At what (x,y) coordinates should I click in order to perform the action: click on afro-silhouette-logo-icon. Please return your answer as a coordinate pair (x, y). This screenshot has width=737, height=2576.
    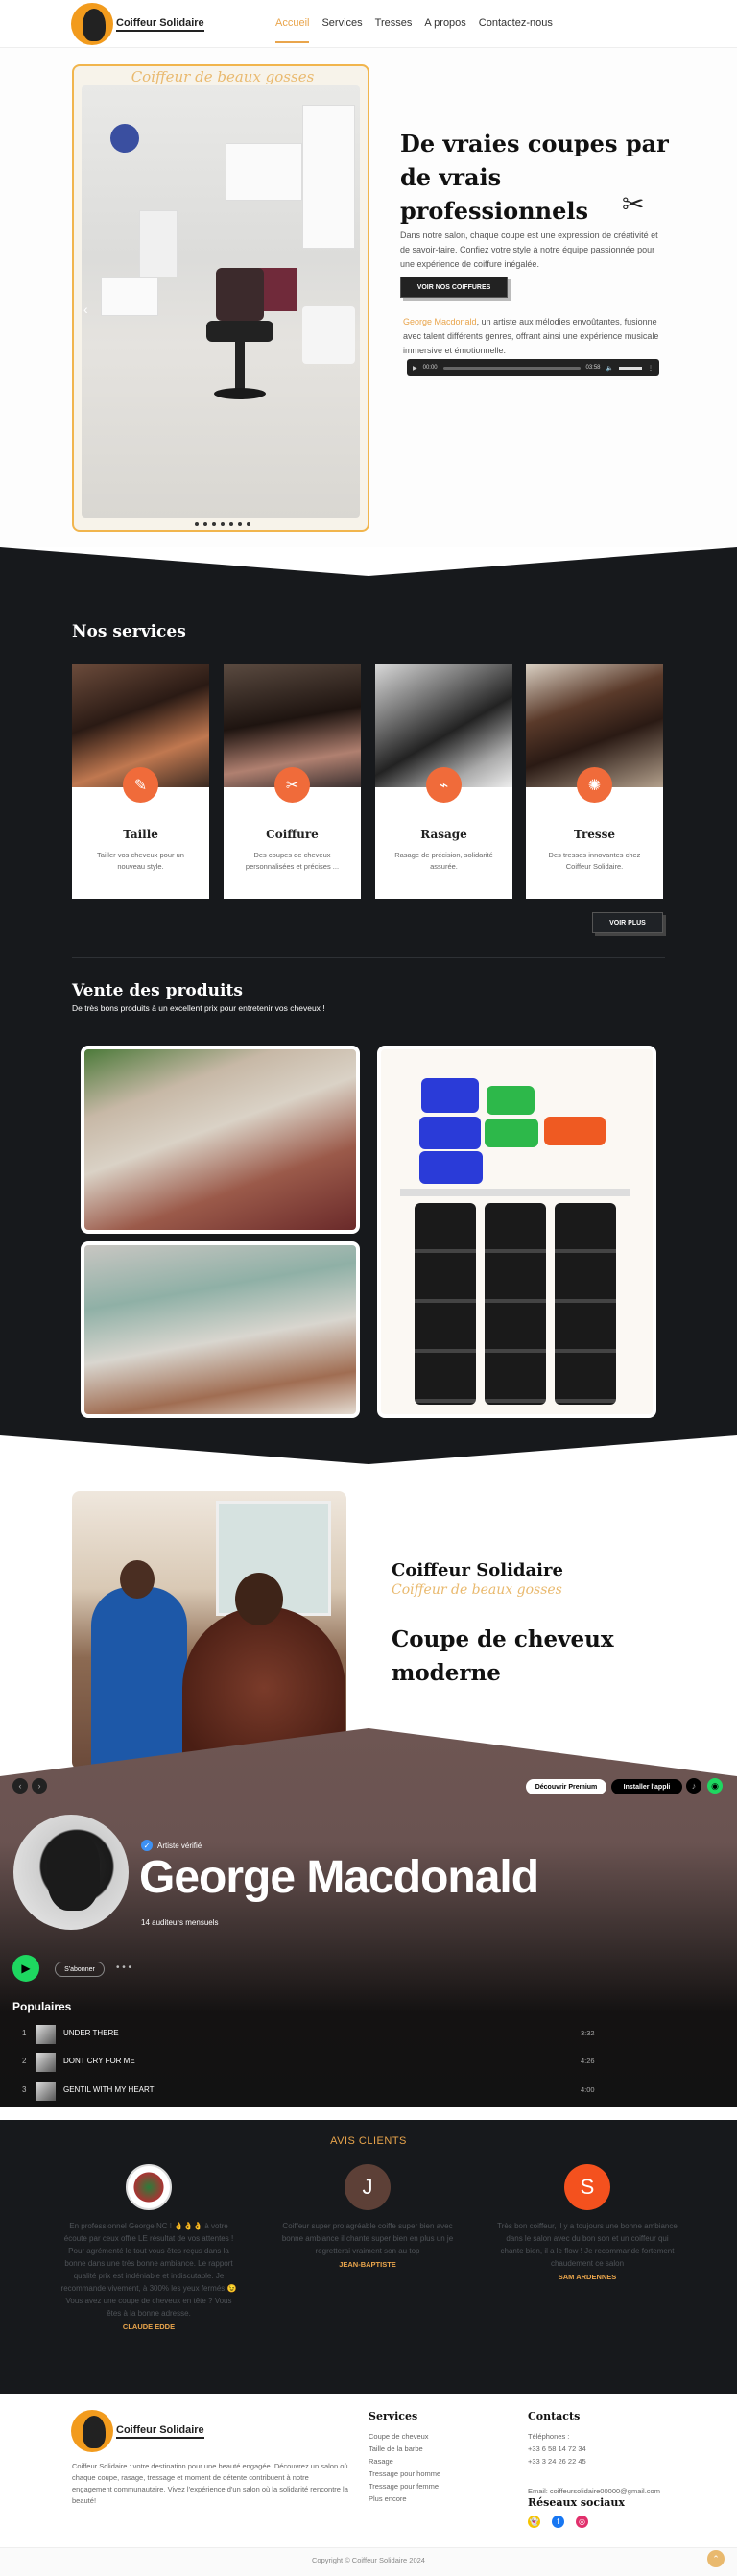
    Looking at the image, I should click on (92, 2431).